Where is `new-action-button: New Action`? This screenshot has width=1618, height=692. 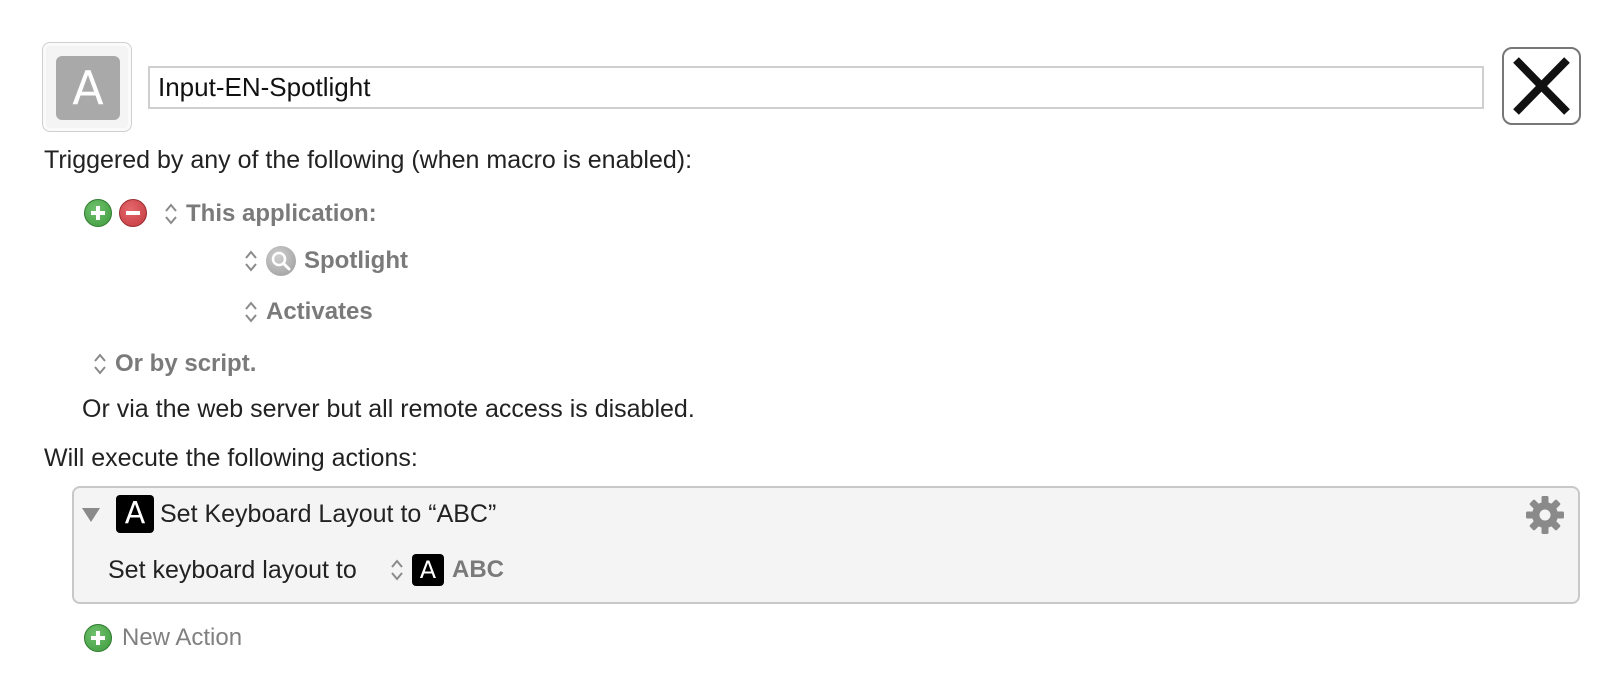
new-action-button: New Action is located at coordinates (163, 638).